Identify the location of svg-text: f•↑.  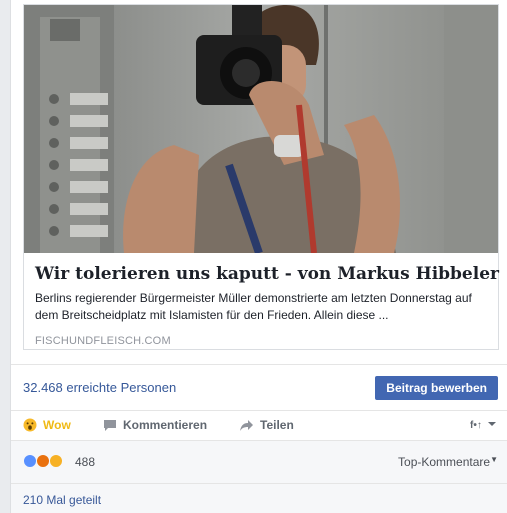
(476, 425).